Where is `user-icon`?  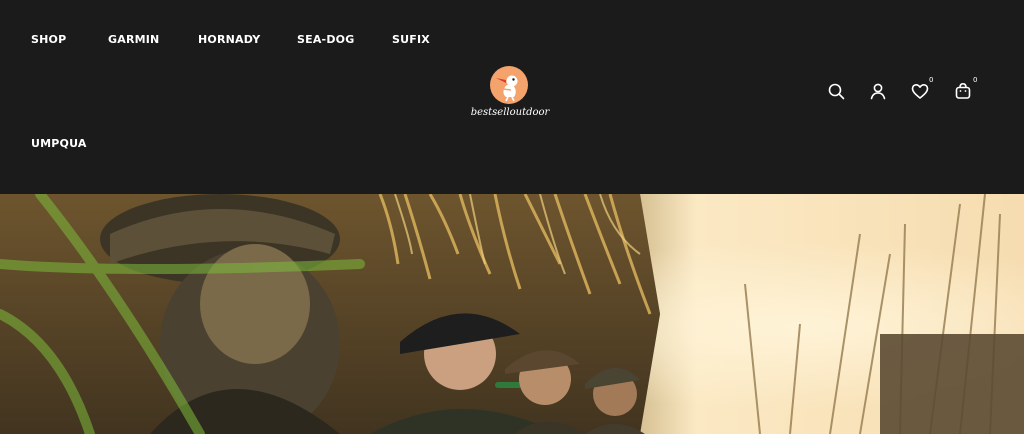
user-icon is located at coordinates (878, 91).